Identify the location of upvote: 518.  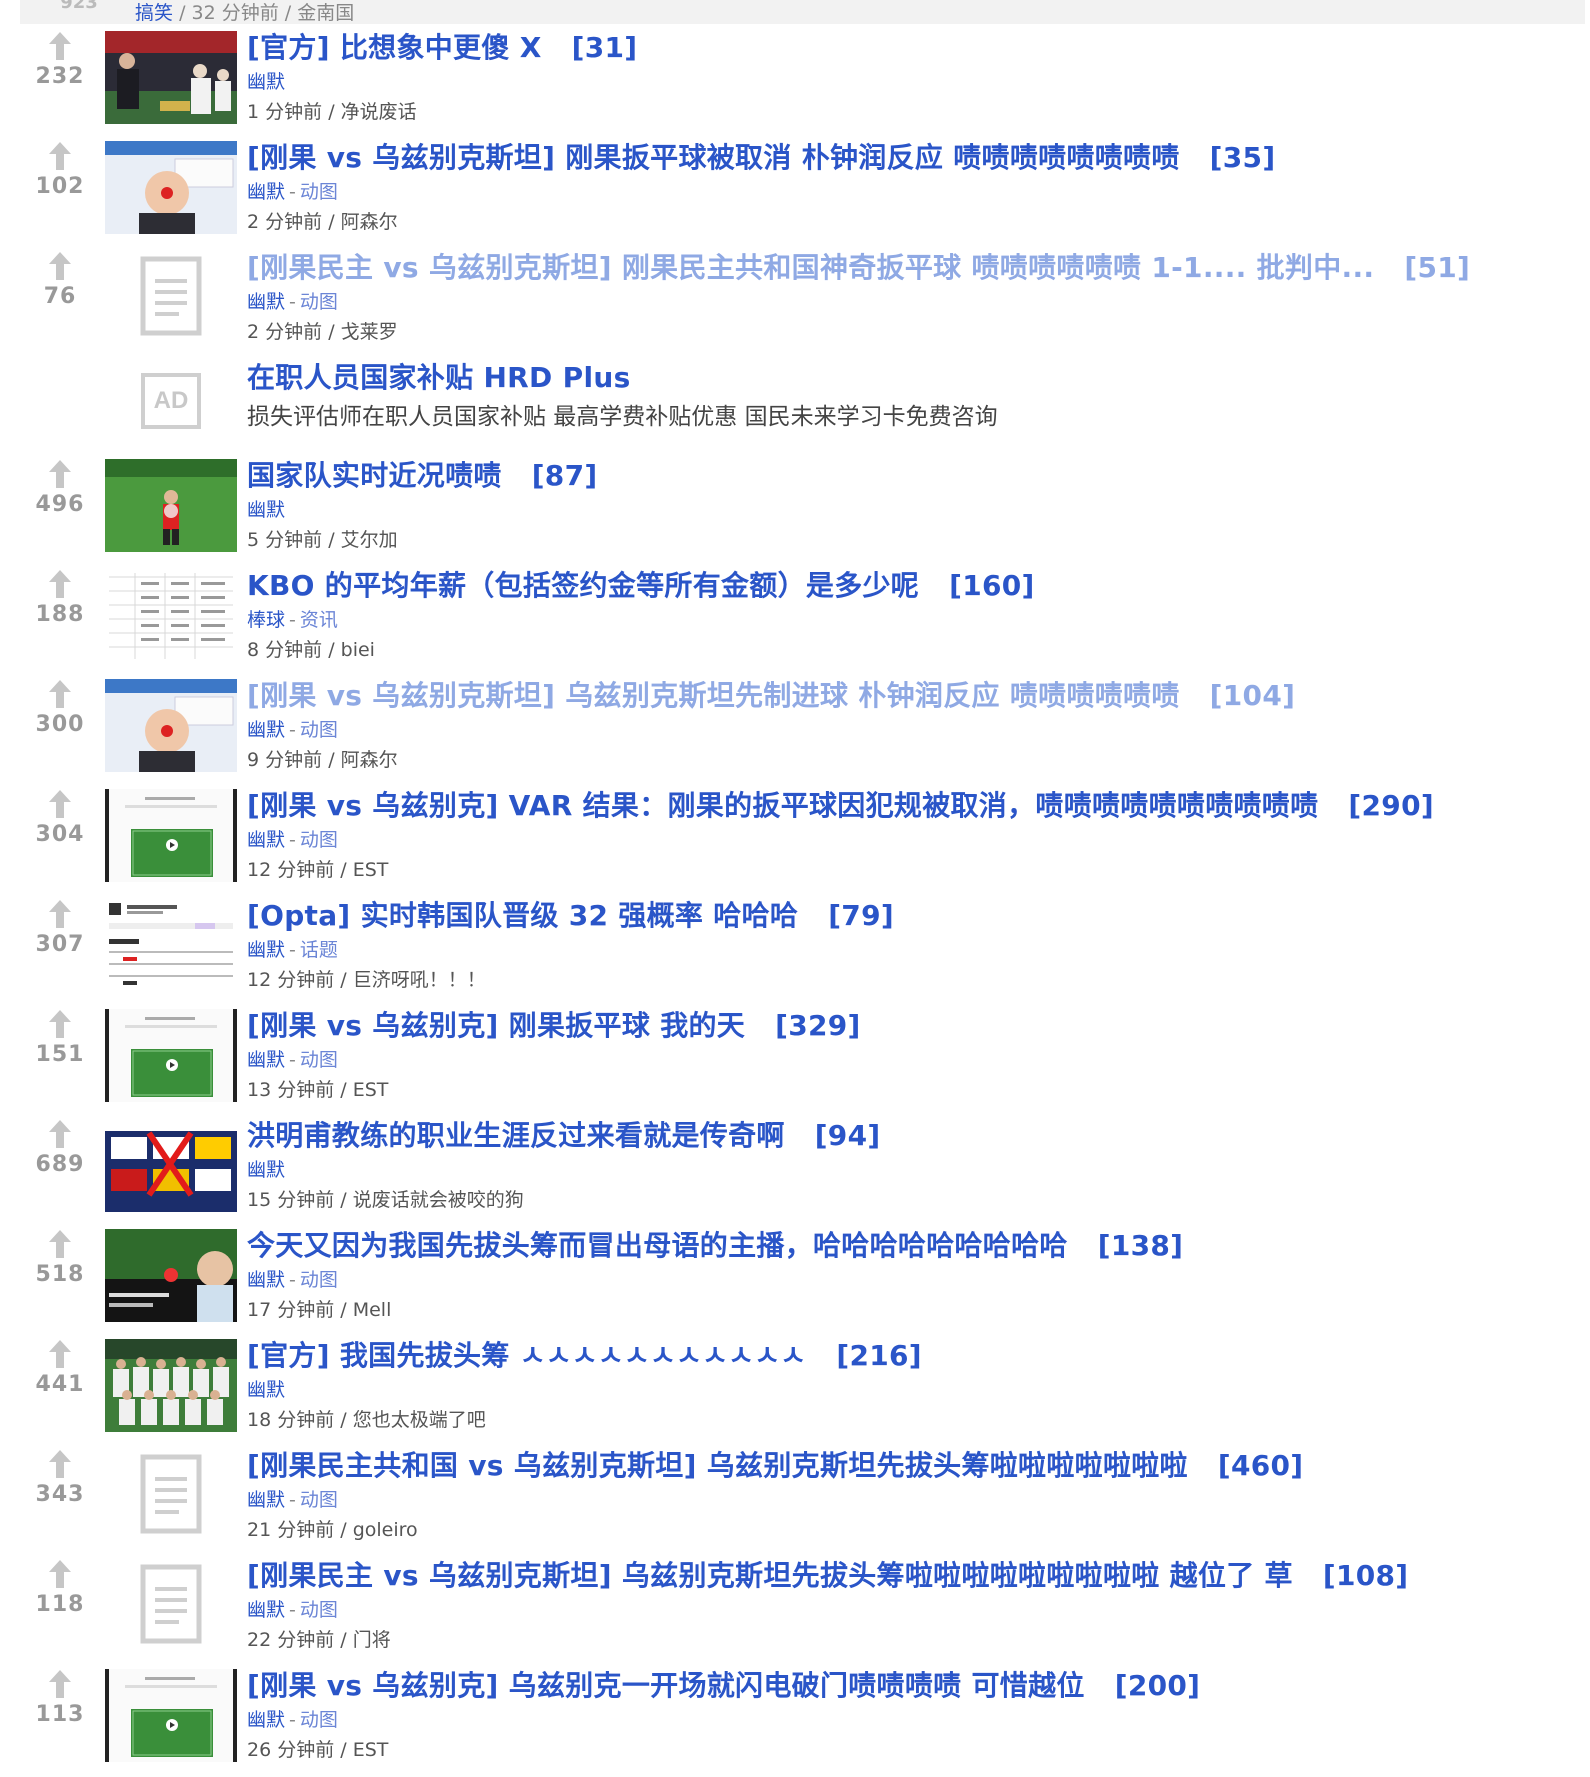
(60, 1258).